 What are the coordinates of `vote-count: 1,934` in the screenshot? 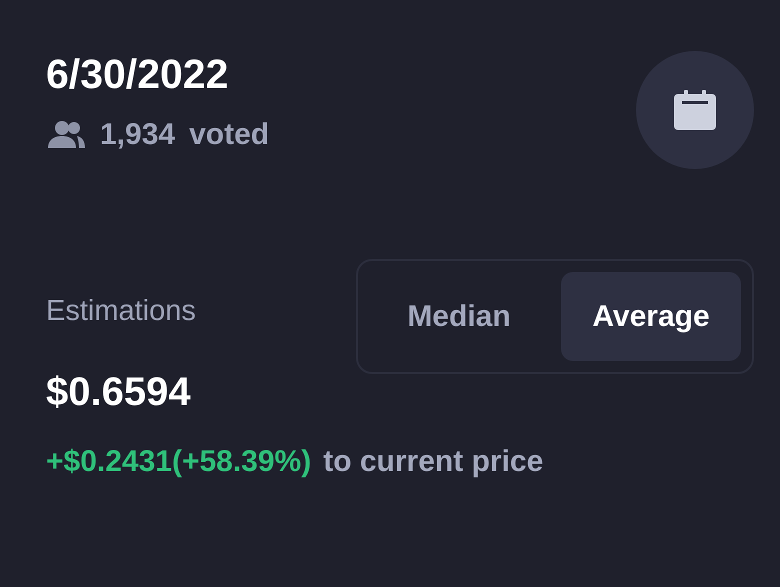 It's located at (138, 135).